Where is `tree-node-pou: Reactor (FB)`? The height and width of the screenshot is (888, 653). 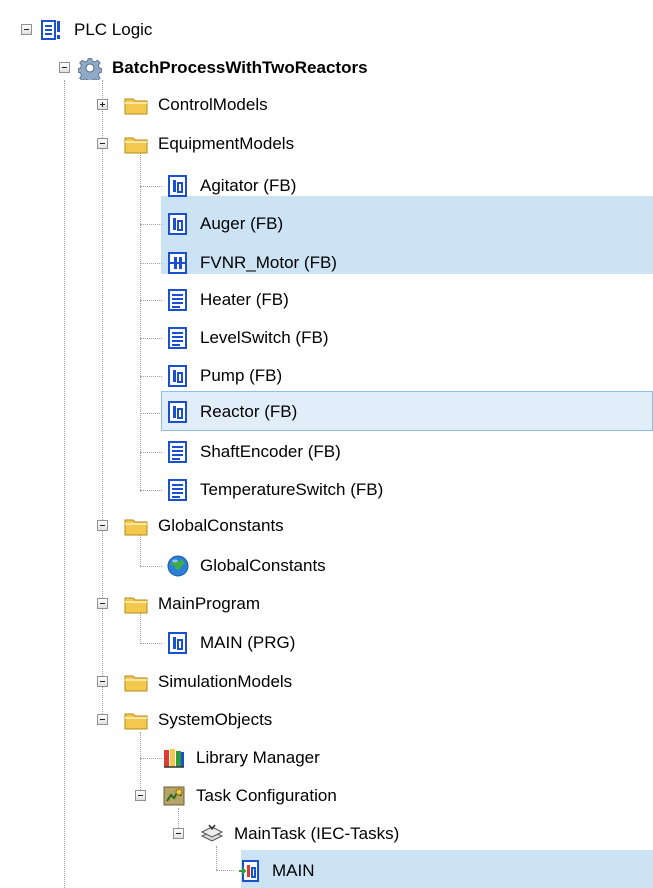
tree-node-pou: Reactor (FB) is located at coordinates (231, 412).